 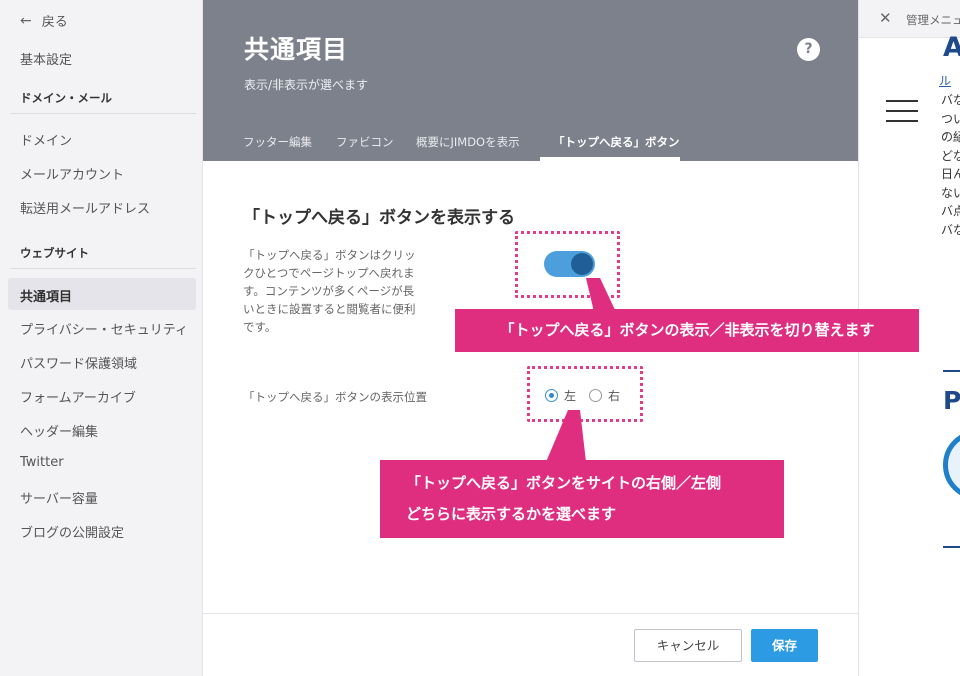 I want to click on hamburger-menu-icon, so click(x=902, y=111).